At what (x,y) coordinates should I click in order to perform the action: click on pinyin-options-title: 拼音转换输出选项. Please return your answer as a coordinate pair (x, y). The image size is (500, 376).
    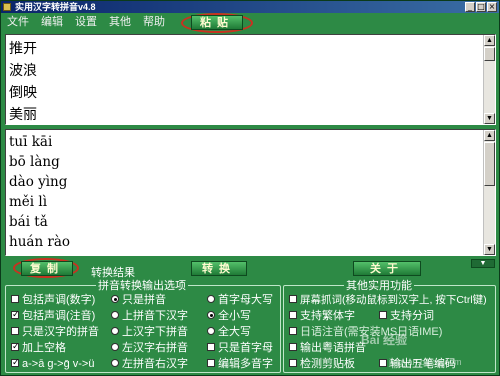
    Looking at the image, I should click on (142, 286).